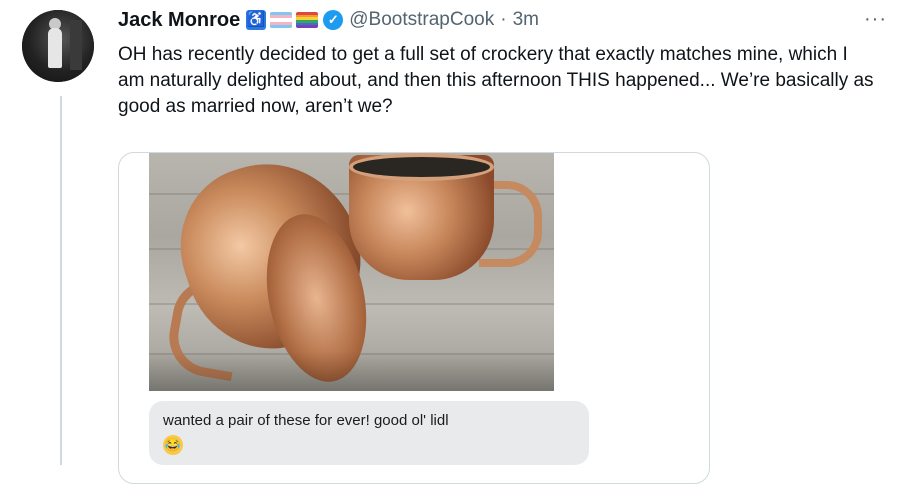  What do you see at coordinates (61, 280) in the screenshot?
I see `thread-line` at bounding box center [61, 280].